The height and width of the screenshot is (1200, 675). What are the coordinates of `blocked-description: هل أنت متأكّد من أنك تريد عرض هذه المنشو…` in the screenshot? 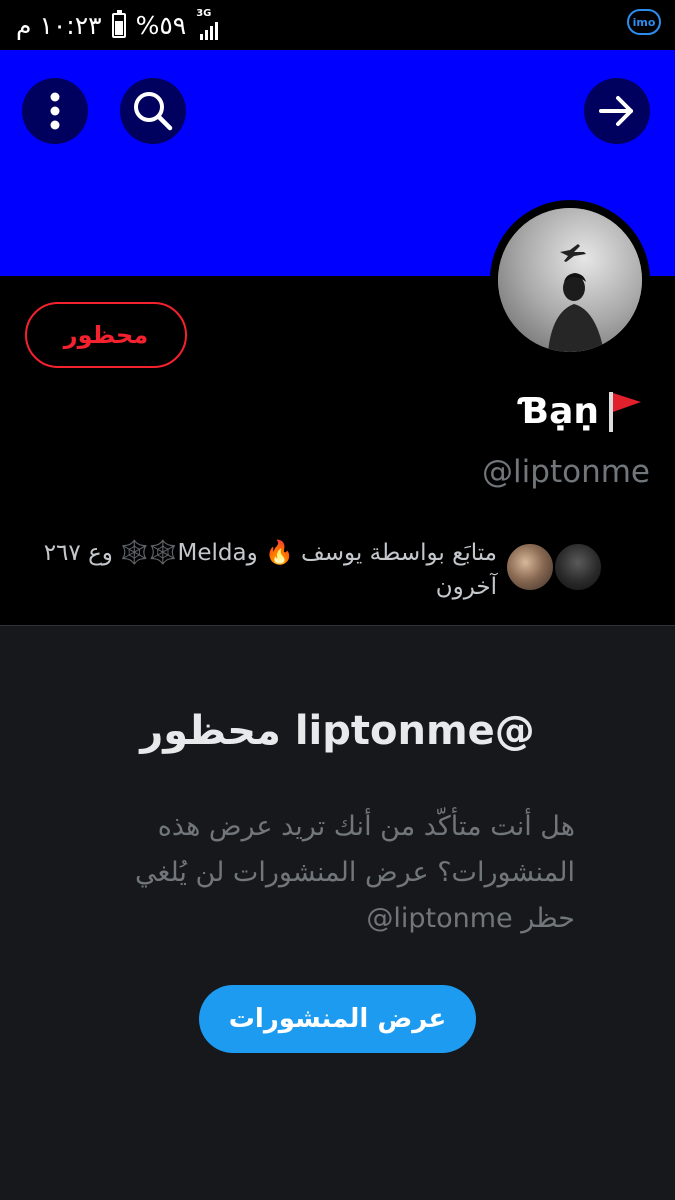 It's located at (354, 872).